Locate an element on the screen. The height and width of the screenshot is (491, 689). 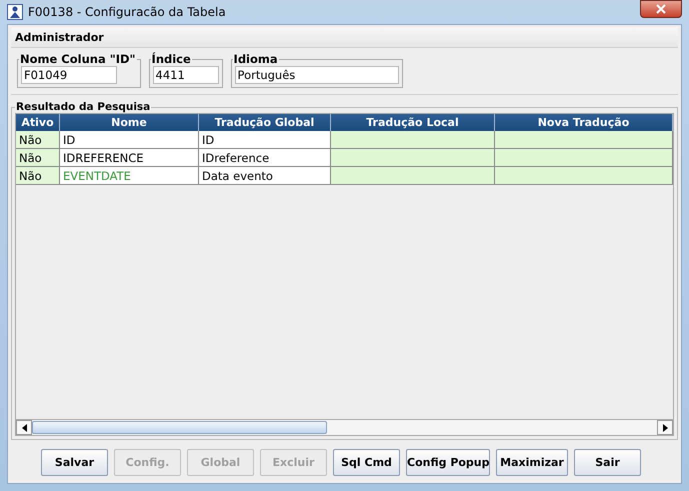
column-header: Nova Tradução is located at coordinates (584, 122).